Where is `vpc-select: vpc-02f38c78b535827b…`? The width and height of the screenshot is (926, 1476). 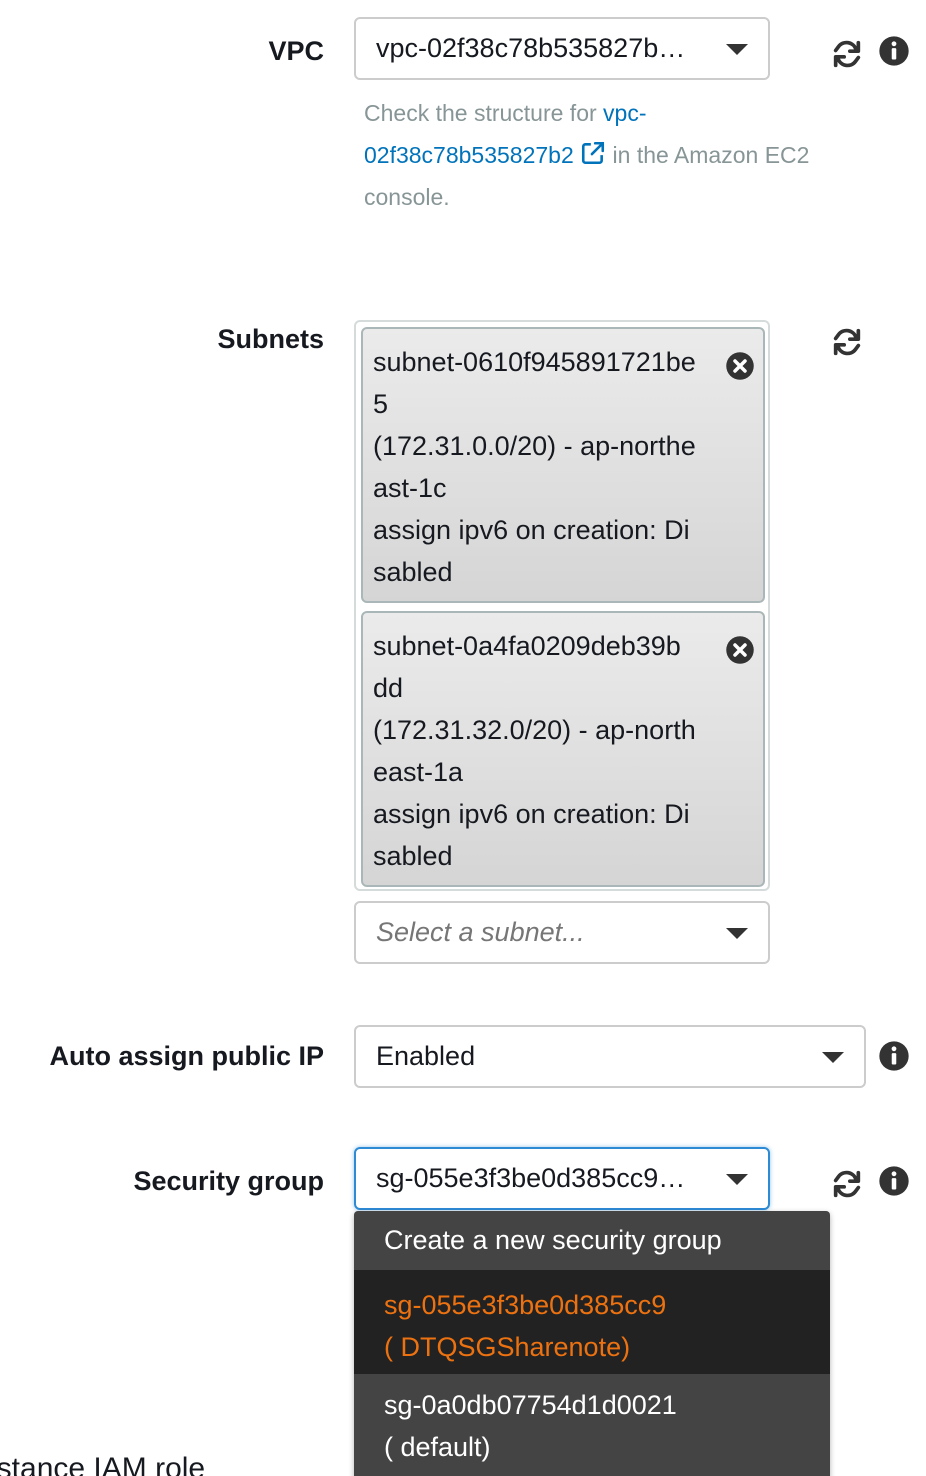 vpc-select: vpc-02f38c78b535827b… is located at coordinates (562, 48).